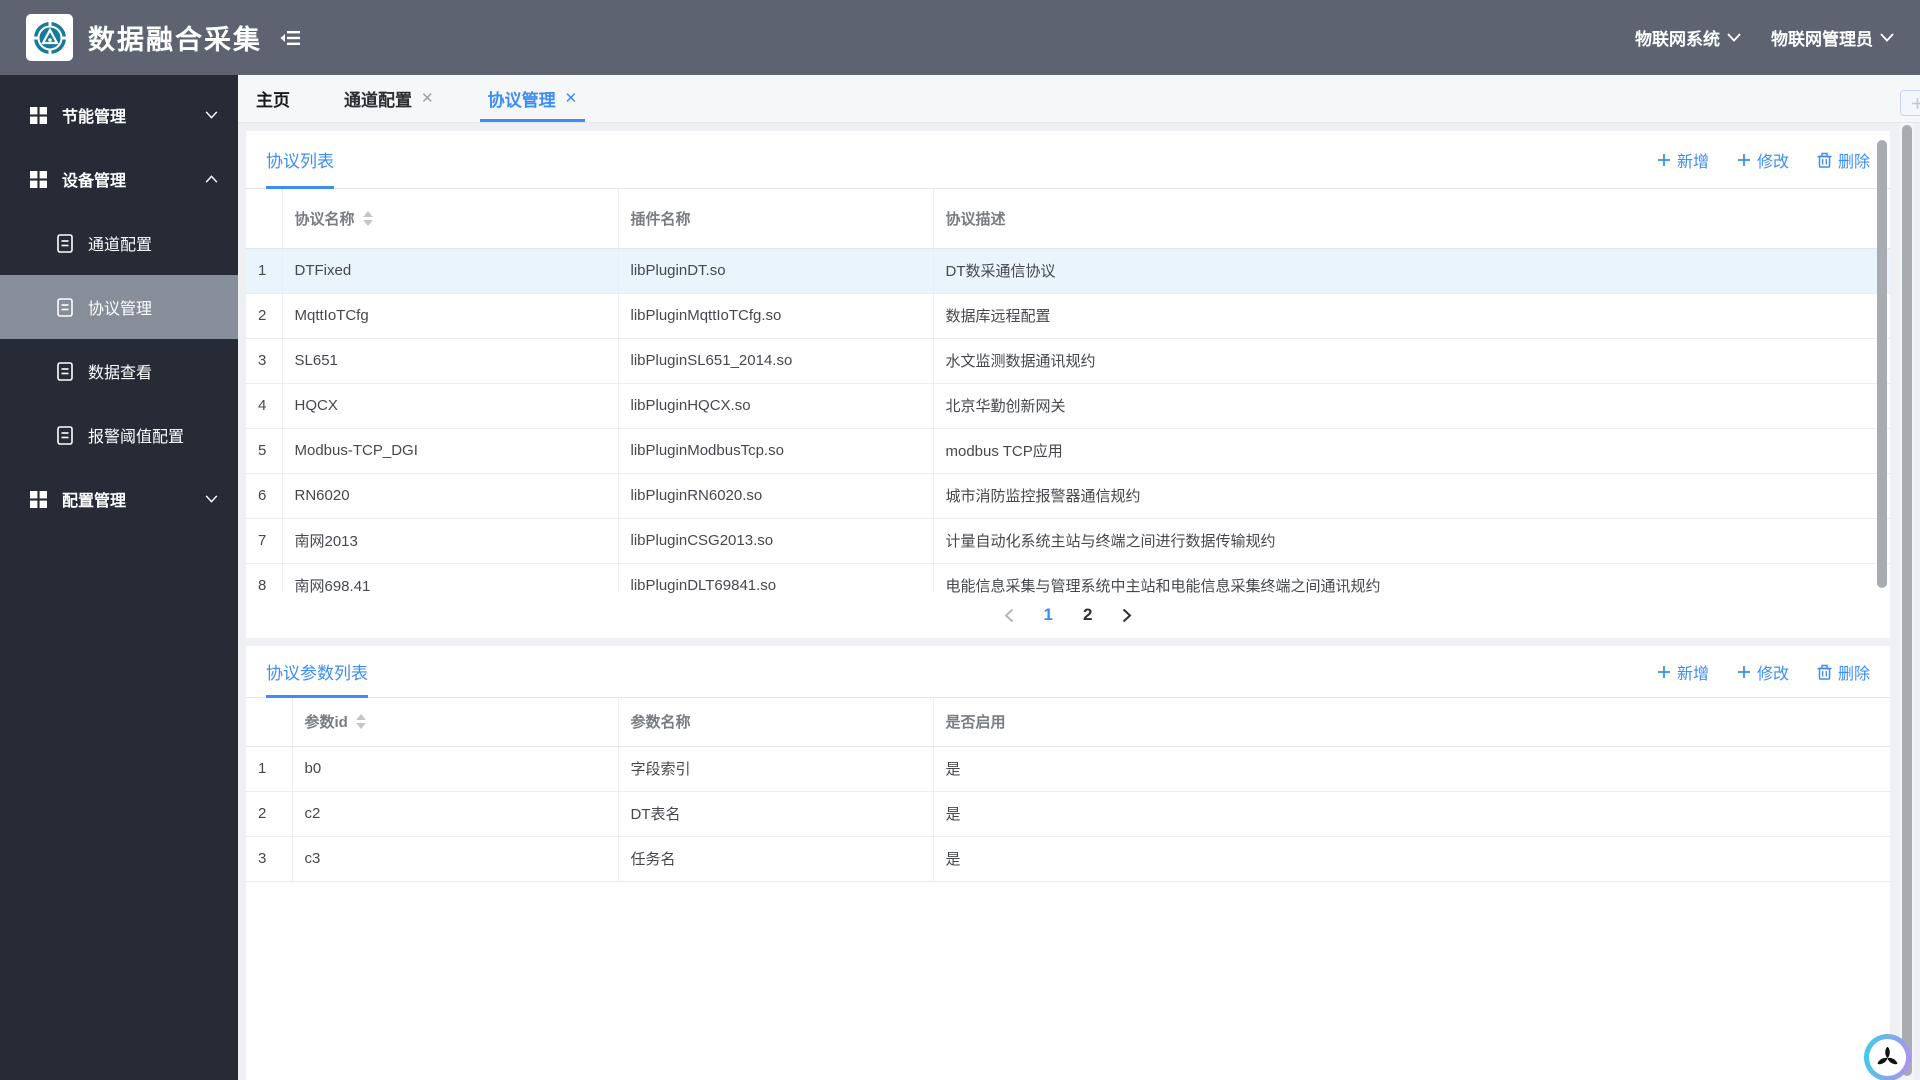 This screenshot has height=1080, width=1920. Describe the element at coordinates (119, 499) in the screenshot. I see `sidebar-group-config: 配置管理` at that location.